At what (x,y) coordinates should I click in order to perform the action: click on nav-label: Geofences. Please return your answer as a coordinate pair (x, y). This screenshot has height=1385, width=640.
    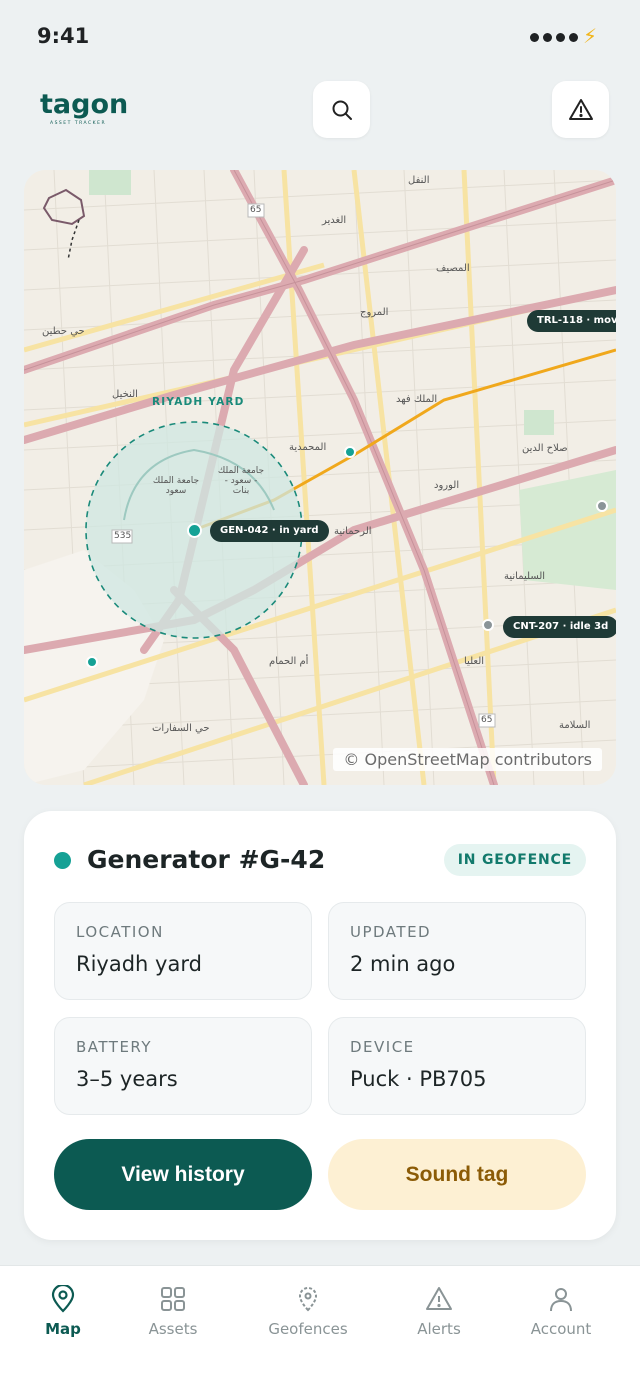
    Looking at the image, I should click on (308, 1329).